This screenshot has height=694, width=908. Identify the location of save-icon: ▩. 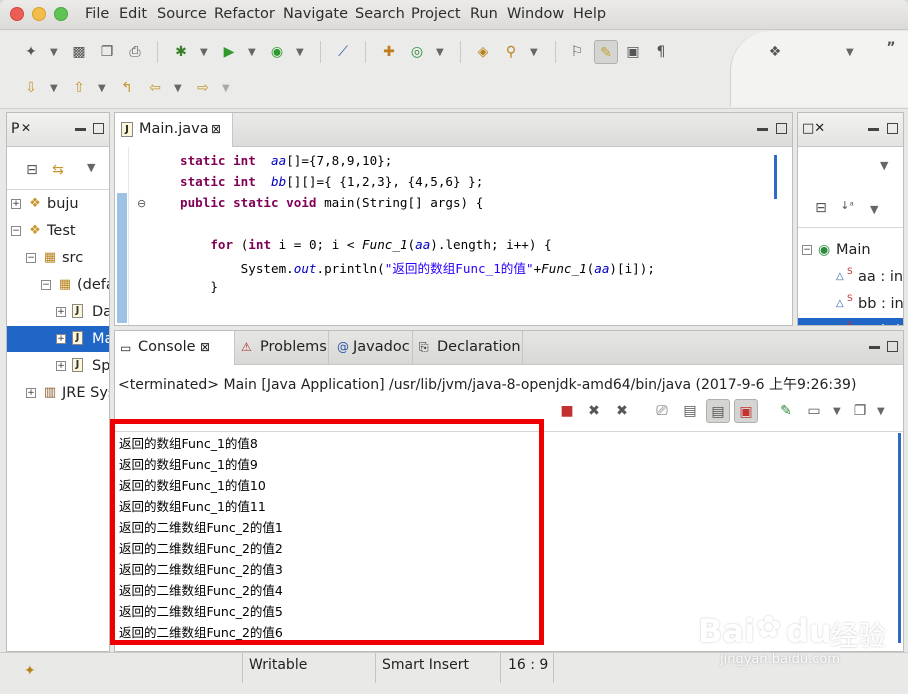
(79, 52).